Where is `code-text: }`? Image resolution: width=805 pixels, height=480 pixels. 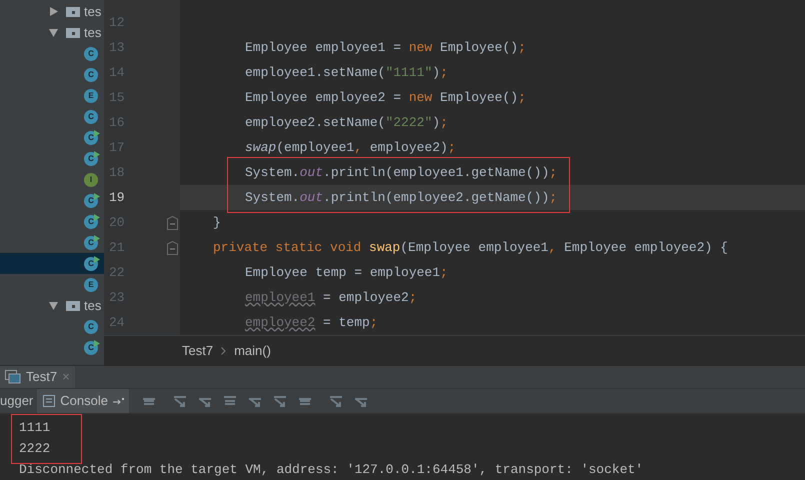
code-text: } is located at coordinates (216, 223).